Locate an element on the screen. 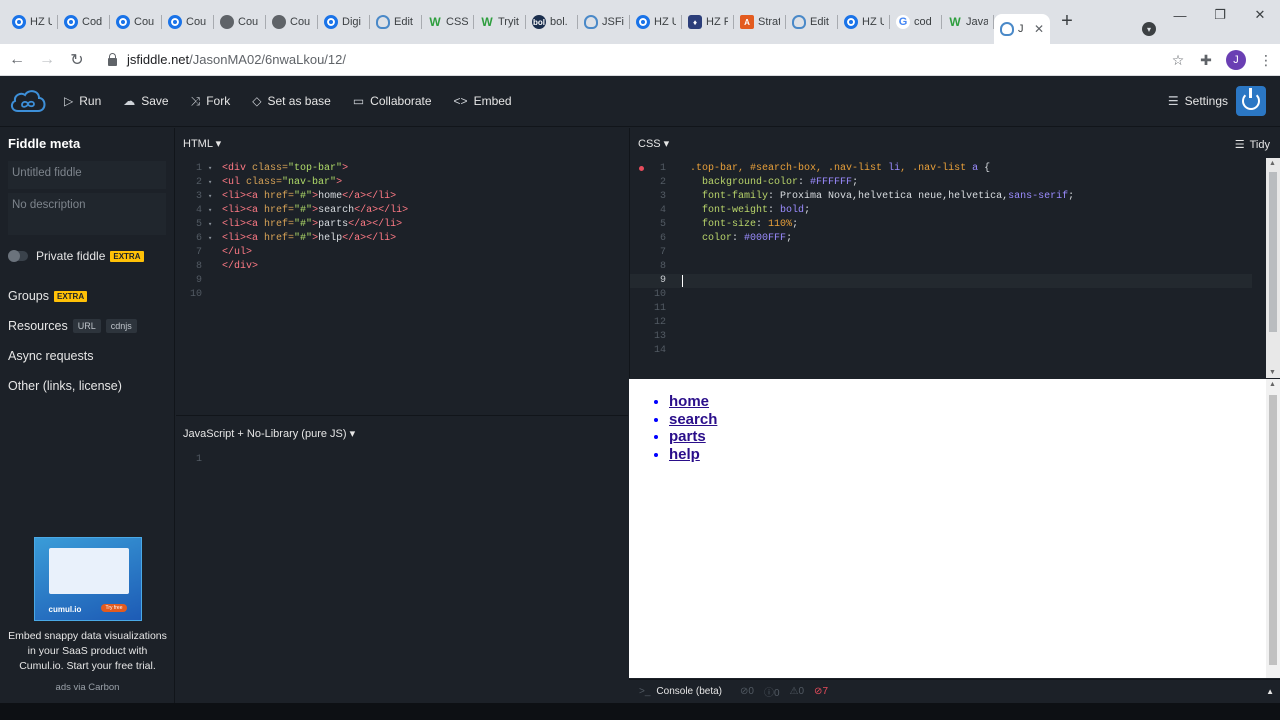  browser-tab-label: HZ U is located at coordinates (873, 22).